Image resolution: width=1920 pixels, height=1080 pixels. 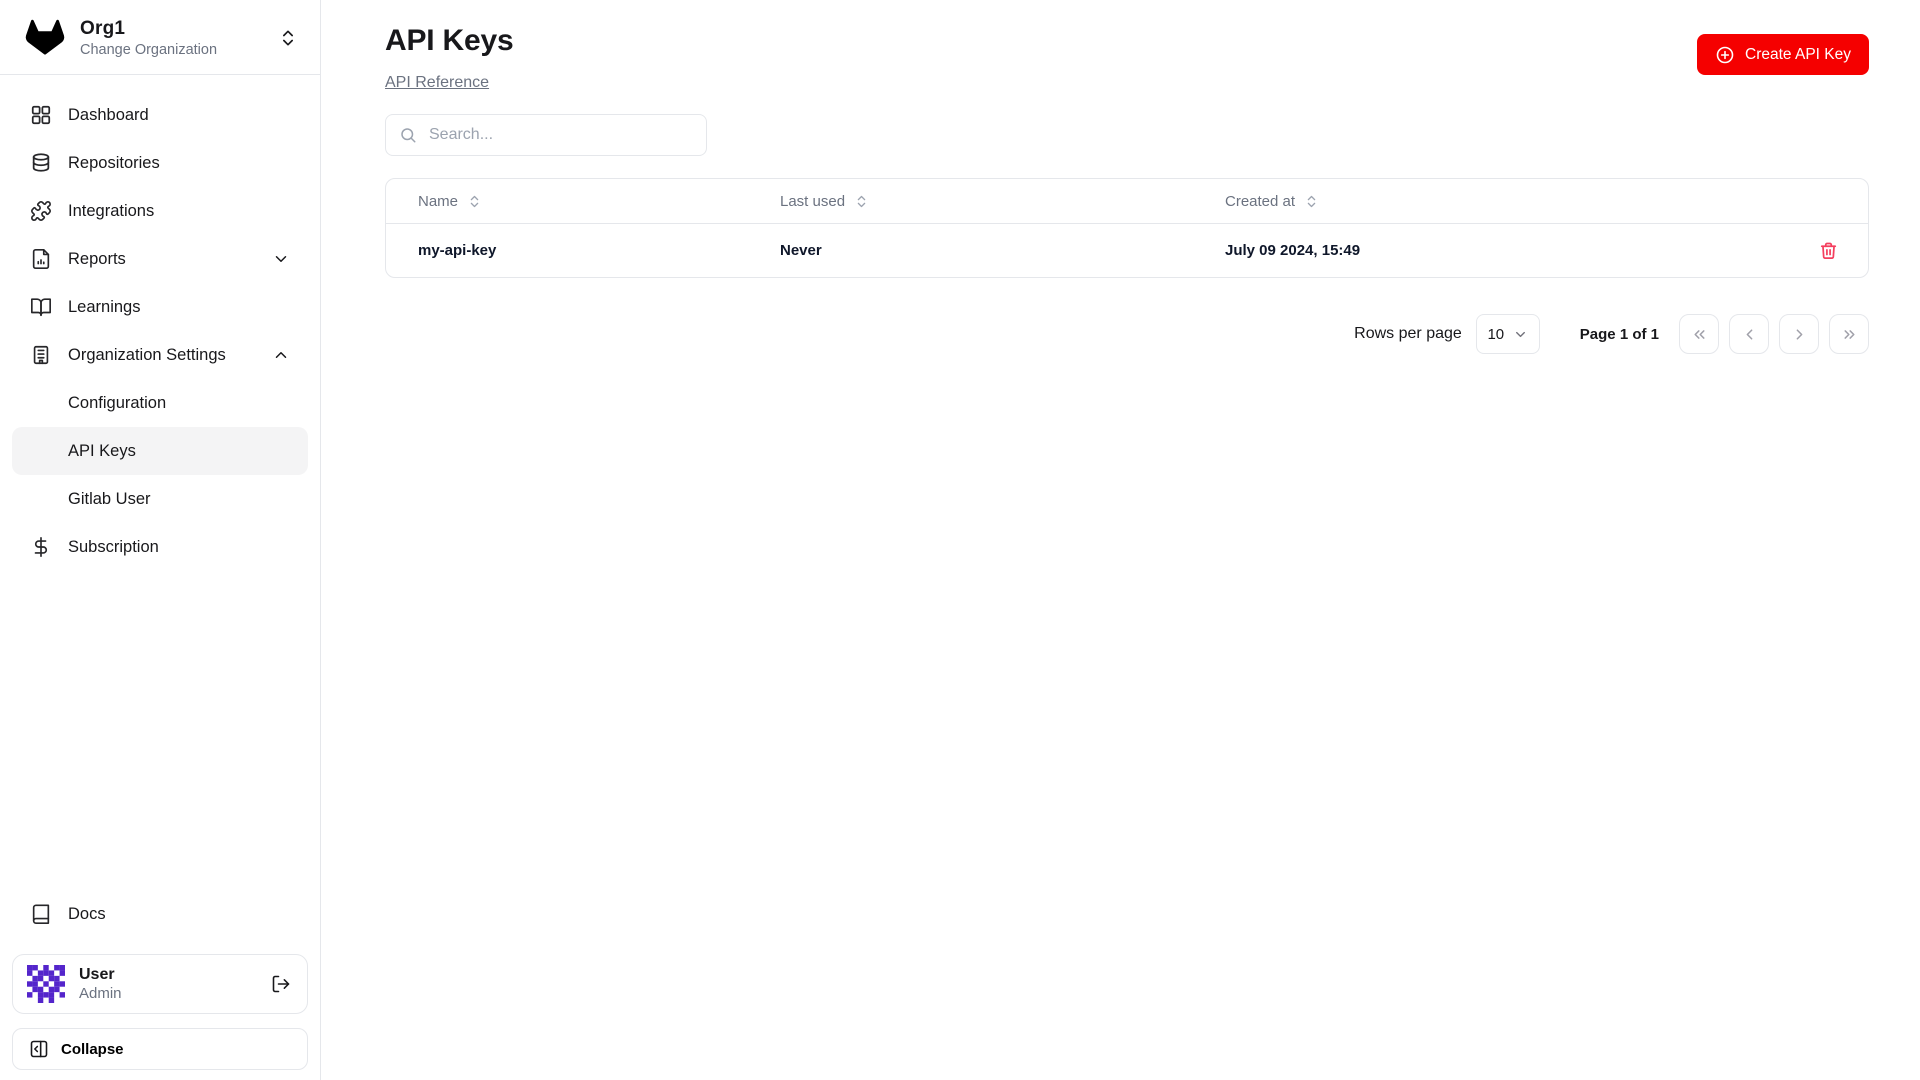 I want to click on chevrons-up-down-icon, so click(x=288, y=38).